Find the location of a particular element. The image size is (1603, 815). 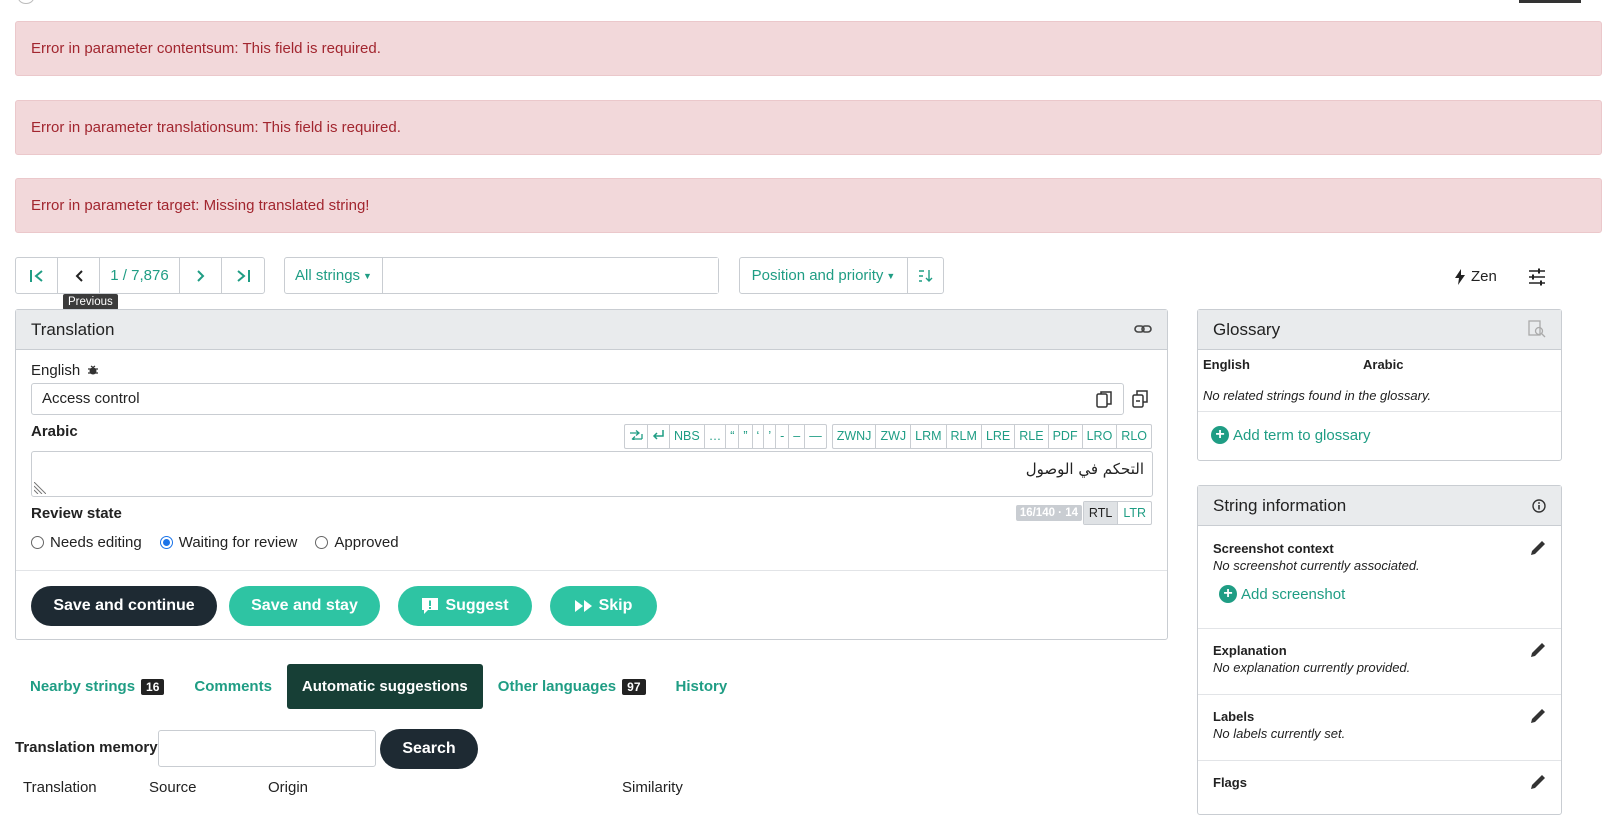

tab-icon is located at coordinates (636, 436).